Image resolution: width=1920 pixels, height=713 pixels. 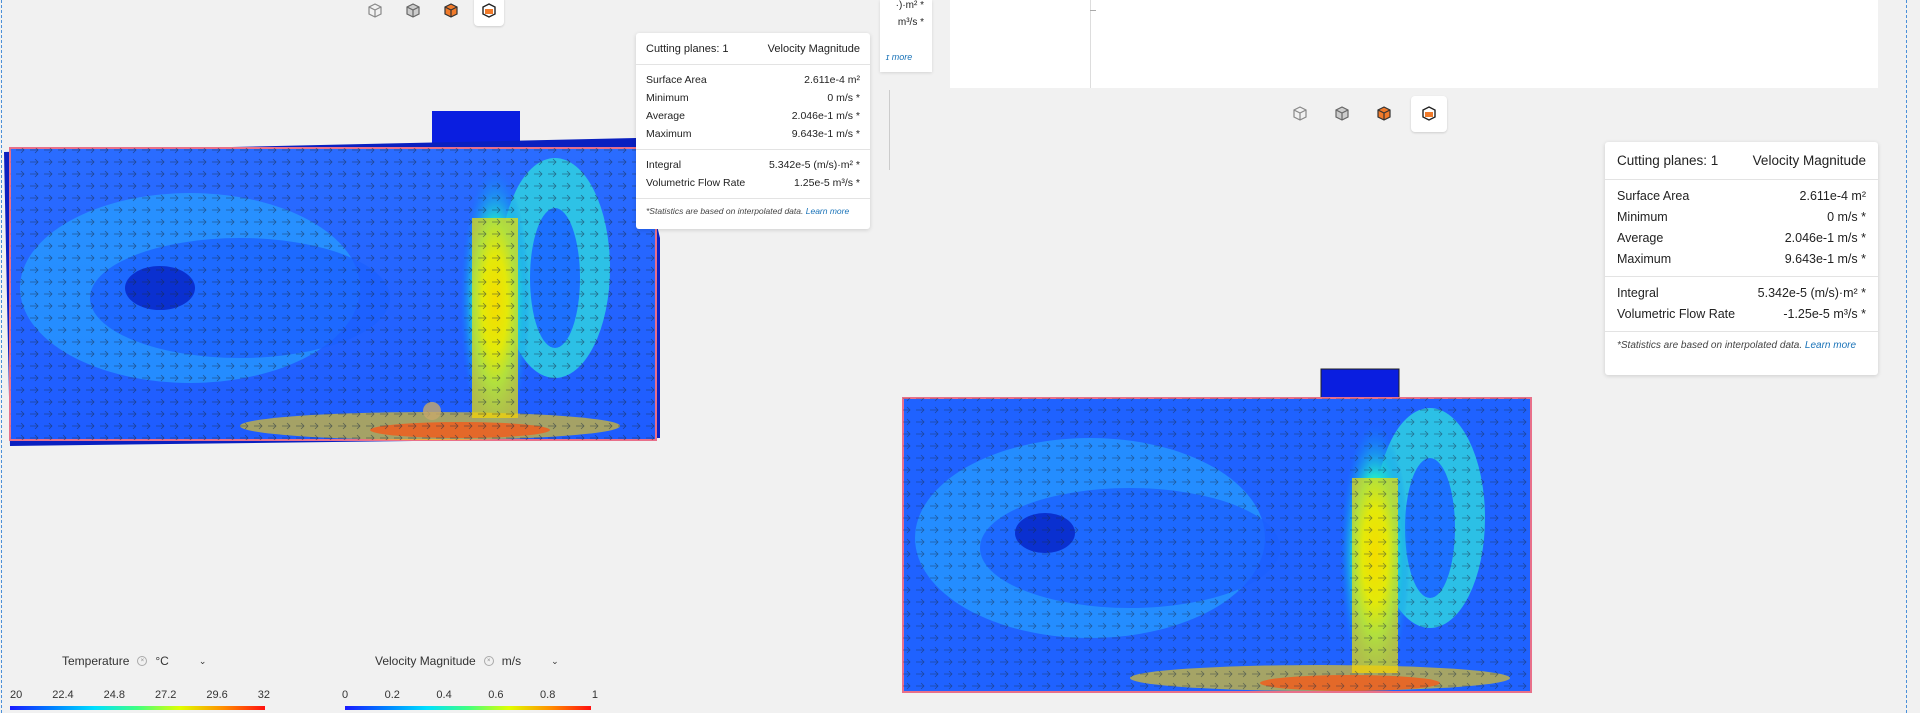 I want to click on partial-stats-panel: ·)·m² * m³/s * ɪ more, so click(x=906, y=36).